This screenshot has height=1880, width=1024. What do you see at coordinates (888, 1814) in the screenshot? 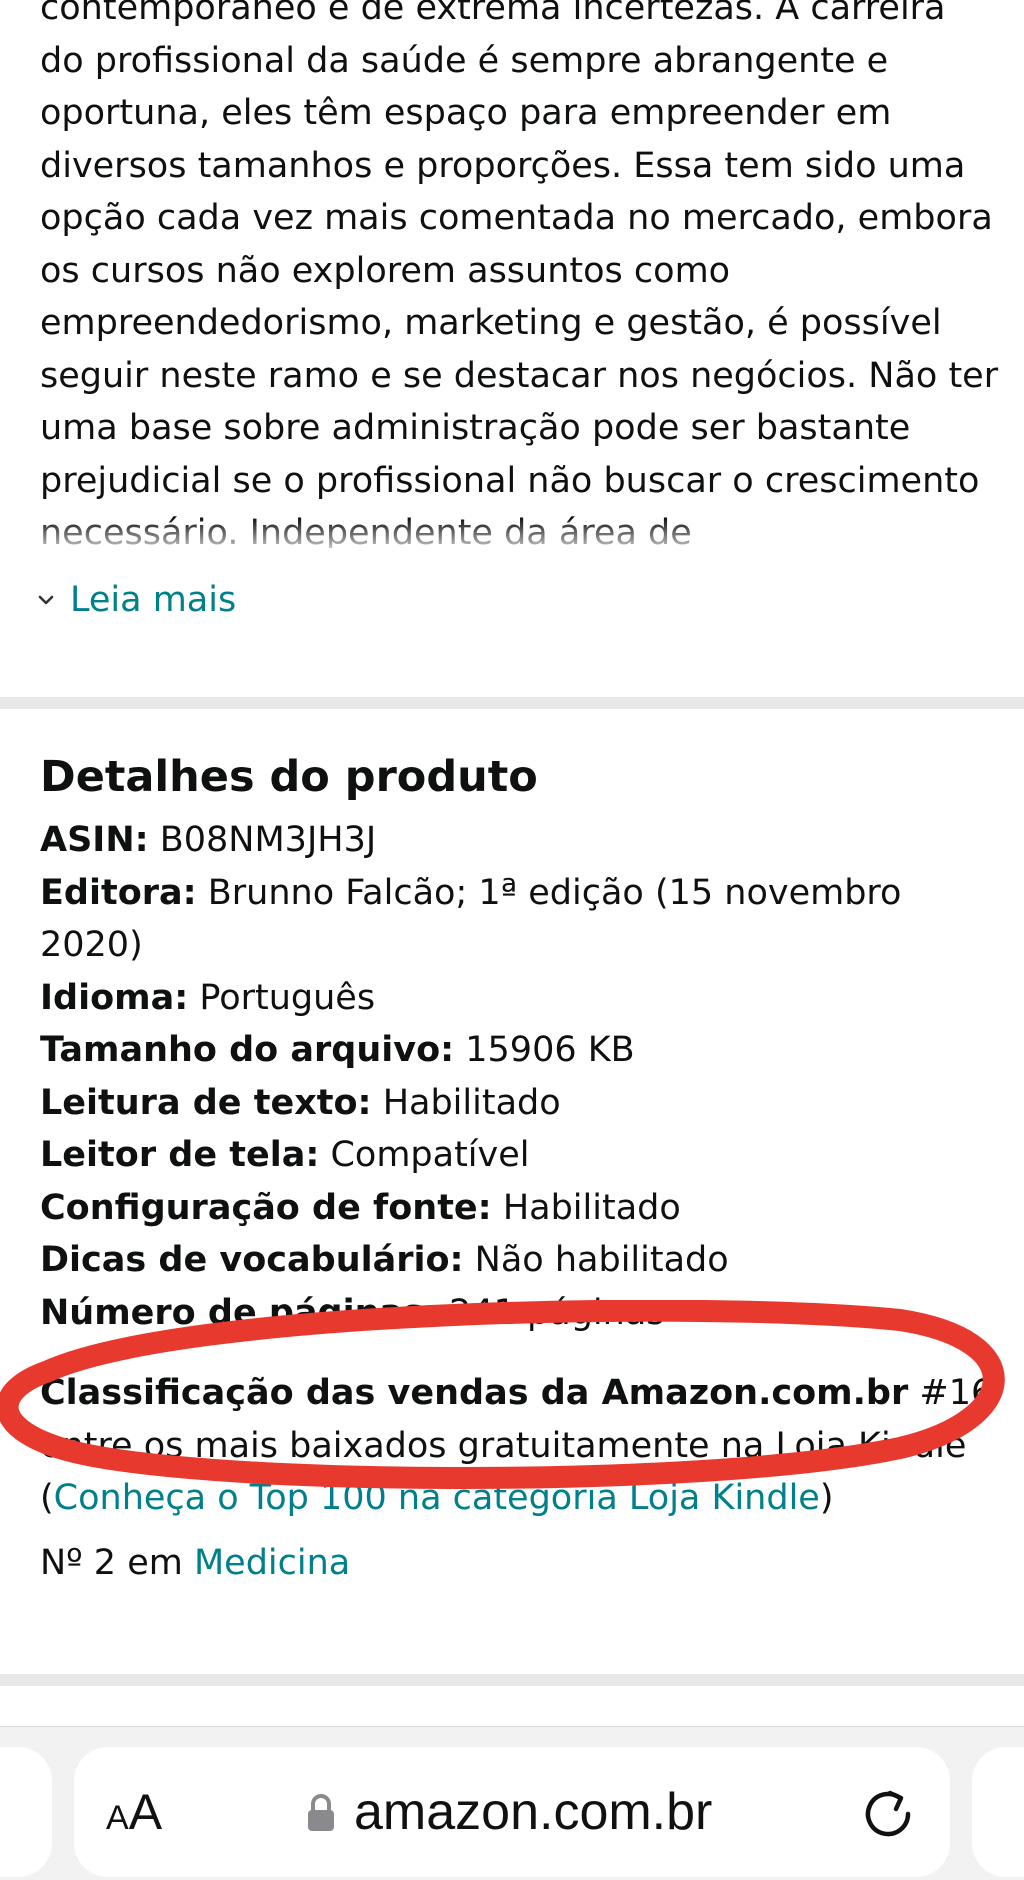
I see `reload-icon` at bounding box center [888, 1814].